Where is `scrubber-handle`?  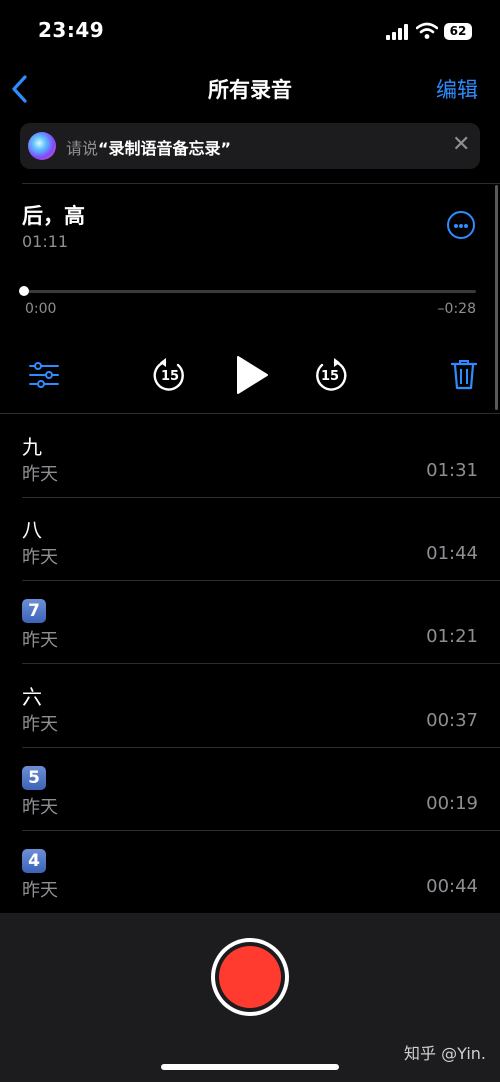 scrubber-handle is located at coordinates (24, 291).